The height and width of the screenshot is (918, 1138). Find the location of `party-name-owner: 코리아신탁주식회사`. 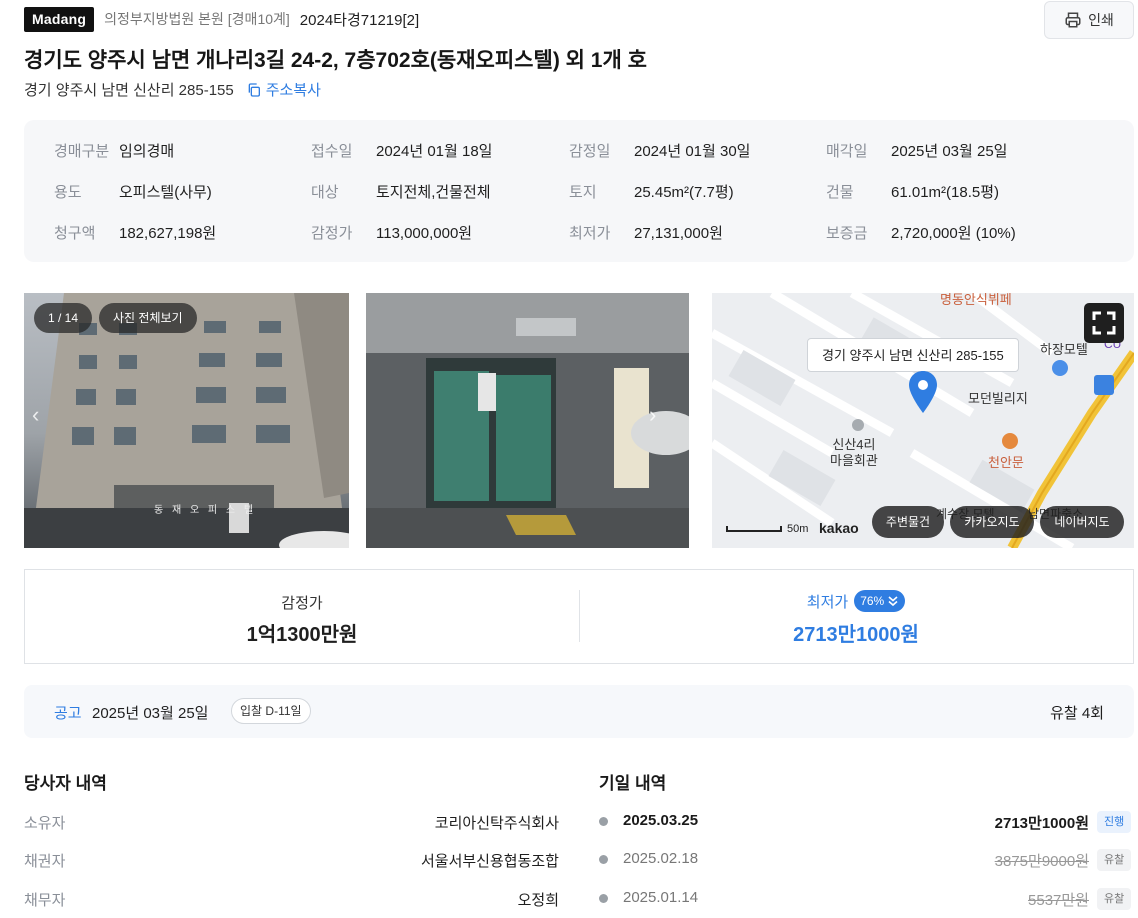

party-name-owner: 코리아신탁주식회사 is located at coordinates (496, 823).